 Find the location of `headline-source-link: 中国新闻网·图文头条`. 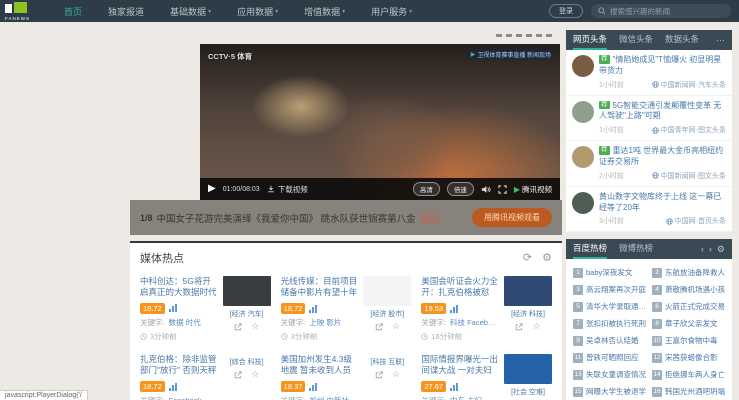

headline-source-link: 中国新闻网·图文头条 is located at coordinates (689, 176).